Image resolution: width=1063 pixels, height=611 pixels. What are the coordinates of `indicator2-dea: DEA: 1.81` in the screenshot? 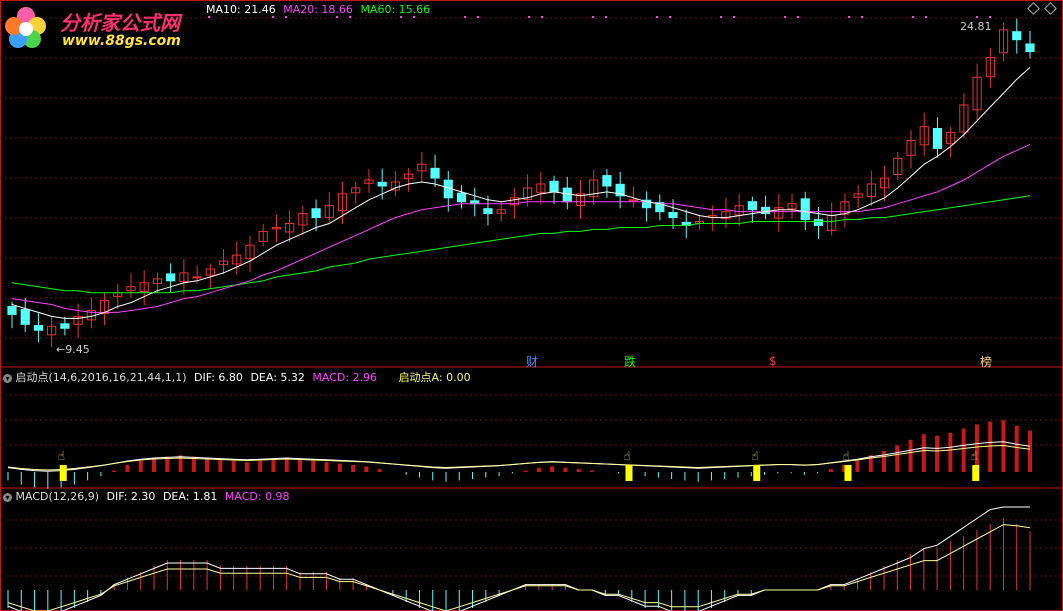 It's located at (190, 496).